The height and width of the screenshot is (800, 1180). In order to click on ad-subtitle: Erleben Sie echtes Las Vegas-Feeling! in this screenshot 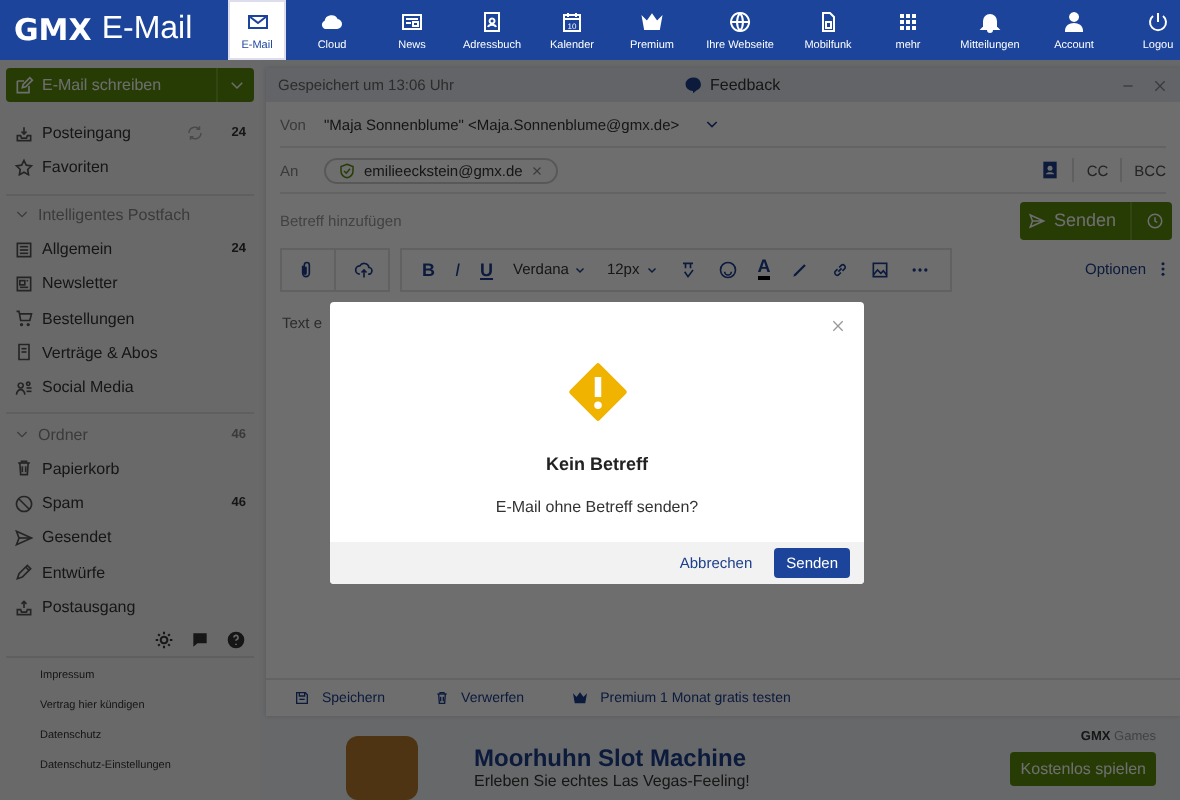, I will do `click(612, 780)`.